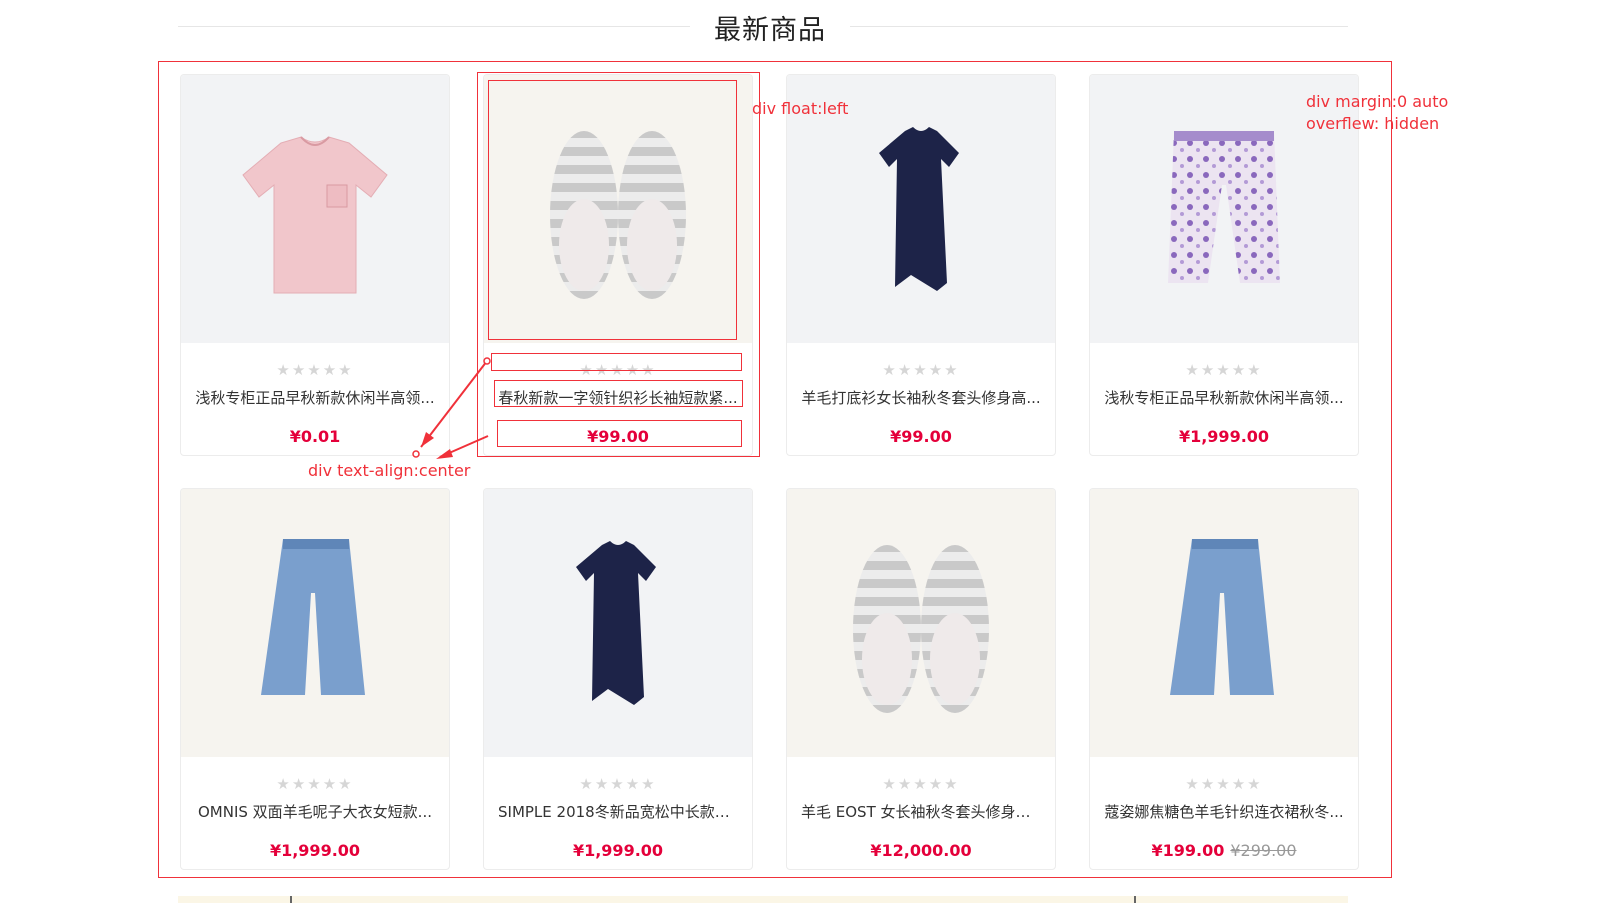 The width and height of the screenshot is (1616, 903). Describe the element at coordinates (763, 899) in the screenshot. I see `next-section-strip` at that location.